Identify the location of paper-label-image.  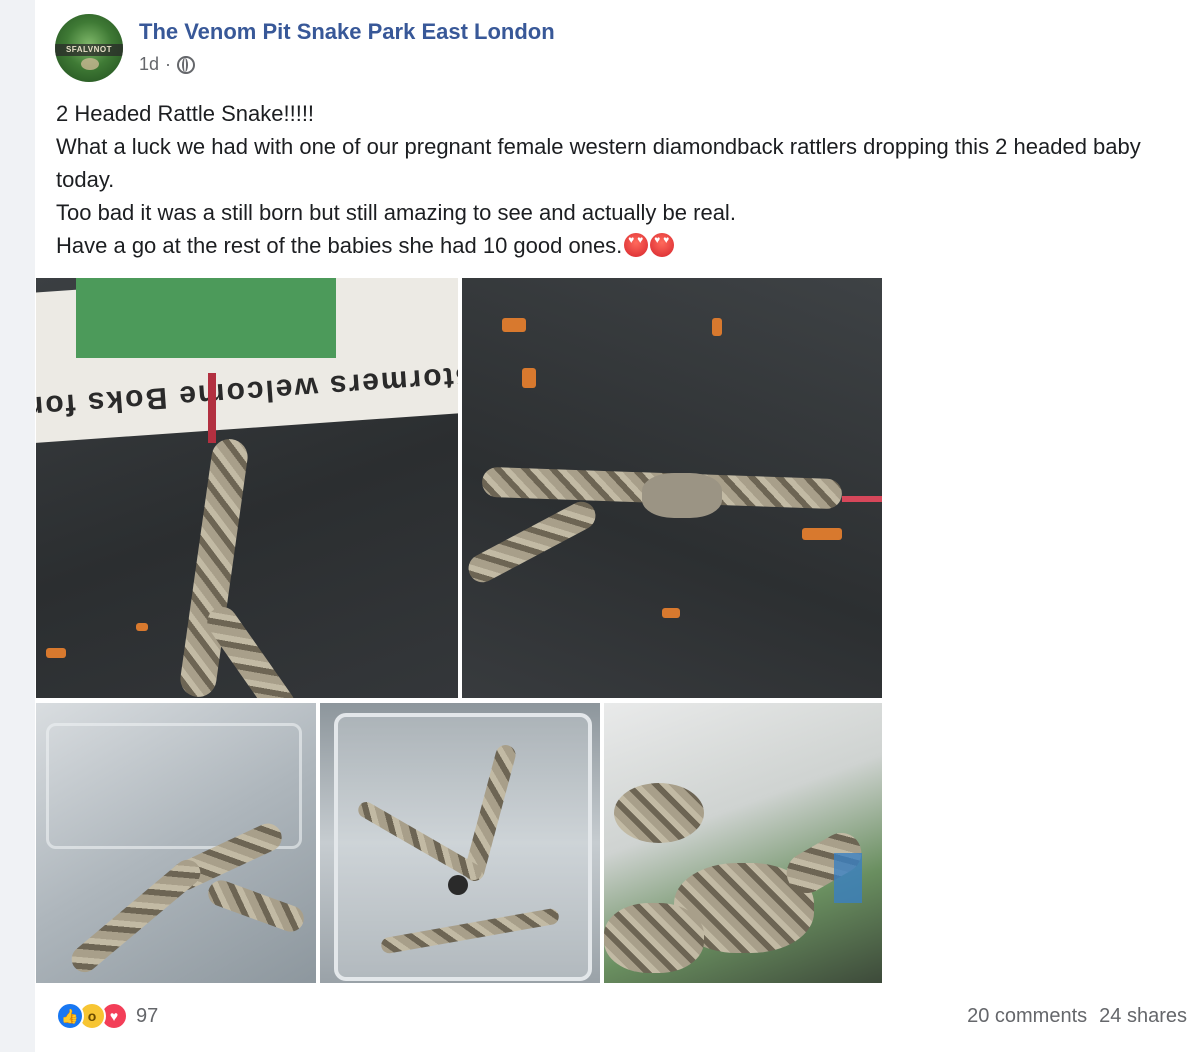
(848, 878).